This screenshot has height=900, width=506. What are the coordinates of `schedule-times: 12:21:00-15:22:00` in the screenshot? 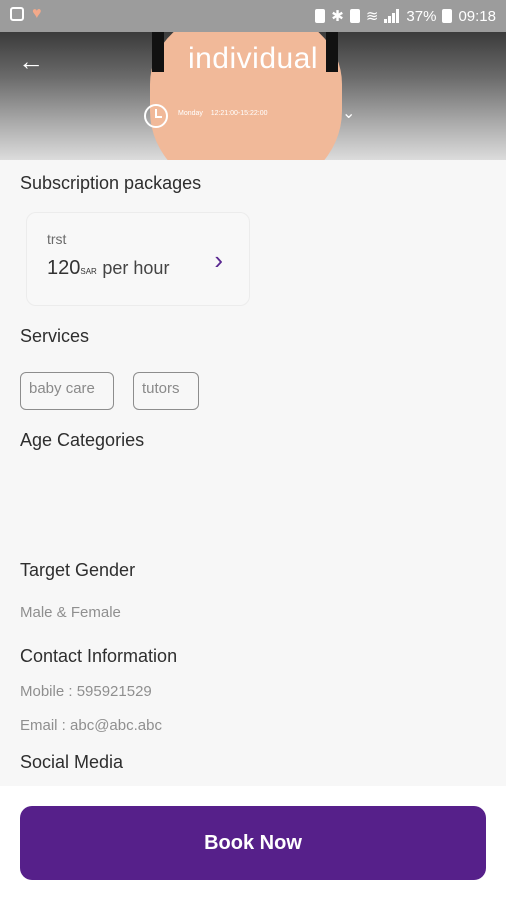 It's located at (239, 113).